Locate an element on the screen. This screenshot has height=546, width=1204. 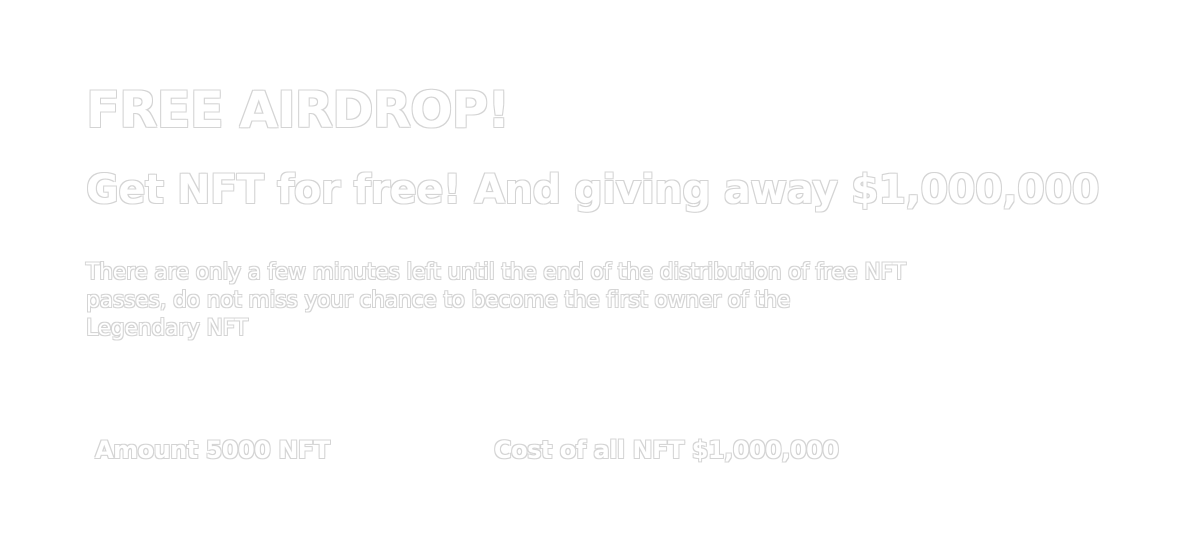
stat-amount: Amount 5000 NFT is located at coordinates (212, 450).